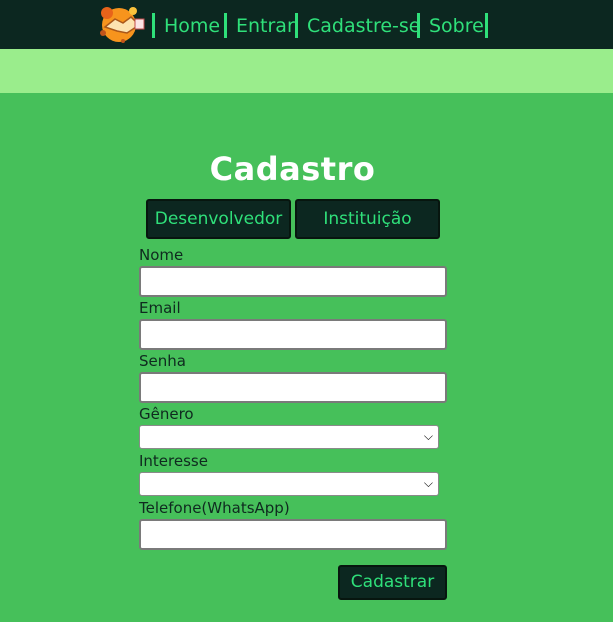 This screenshot has height=622, width=613. I want to click on tab-desenvolvedor: Desenvolvedor, so click(218, 219).